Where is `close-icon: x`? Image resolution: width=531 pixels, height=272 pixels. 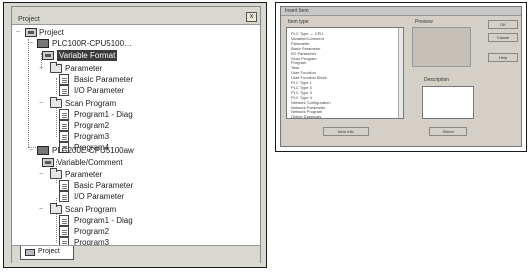 close-icon: x is located at coordinates (251, 17).